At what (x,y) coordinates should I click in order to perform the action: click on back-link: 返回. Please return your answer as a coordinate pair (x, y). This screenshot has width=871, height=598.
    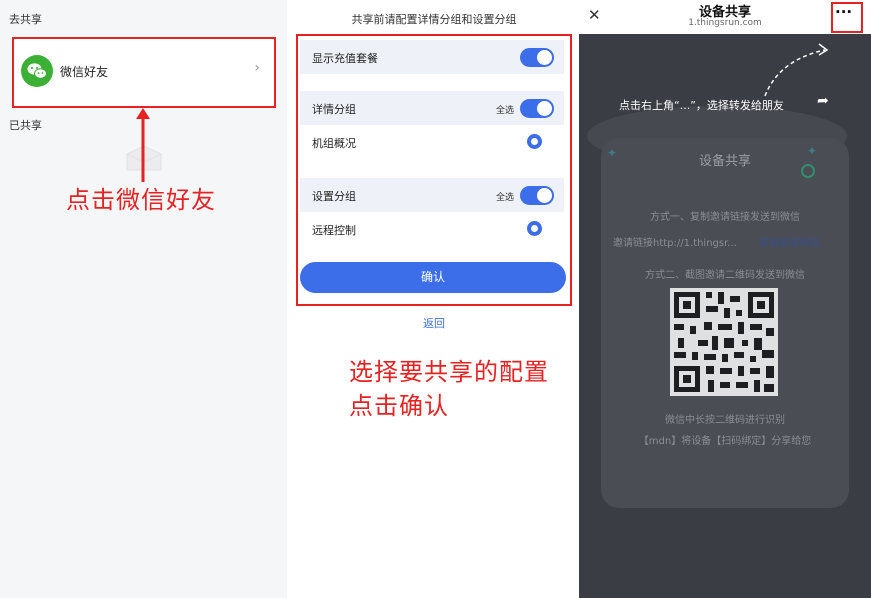
    Looking at the image, I should click on (434, 323).